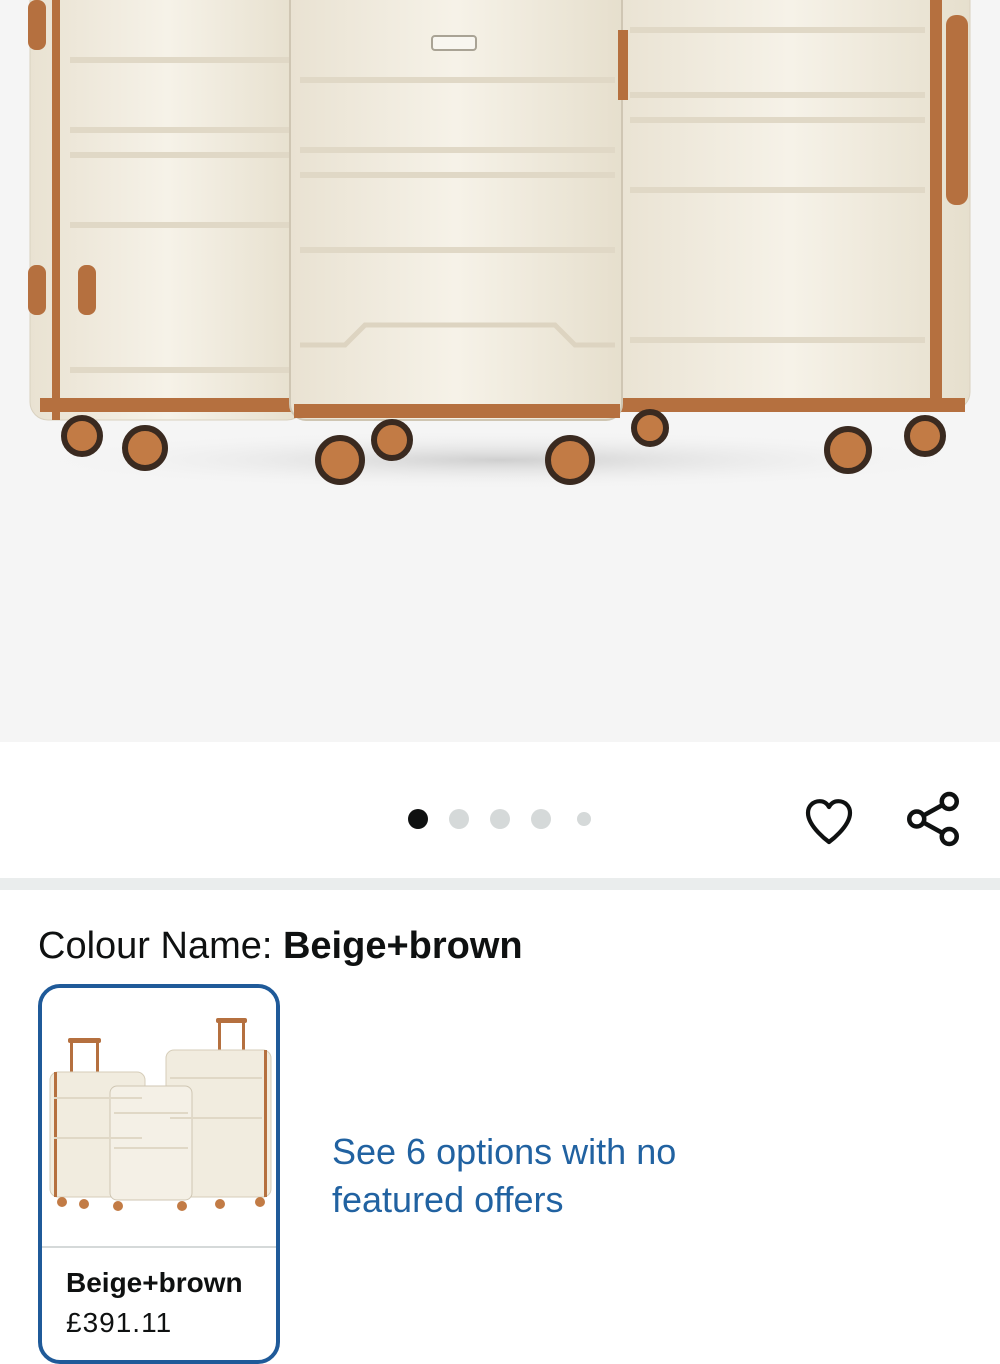 The height and width of the screenshot is (1364, 1000). Describe the element at coordinates (160, 946) in the screenshot. I see `colour-name-prefix: Colour Name:` at that location.